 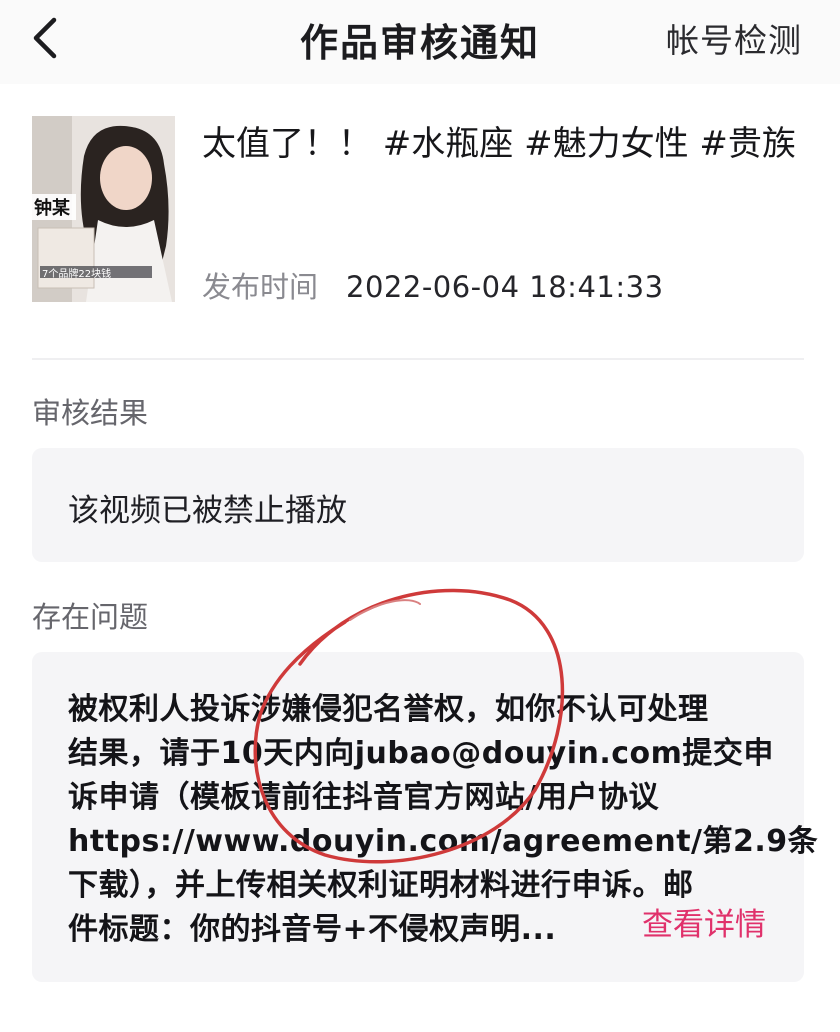 What do you see at coordinates (103, 209) in the screenshot?
I see `video-thumbnail: 钟某 7个品牌22块钱` at bounding box center [103, 209].